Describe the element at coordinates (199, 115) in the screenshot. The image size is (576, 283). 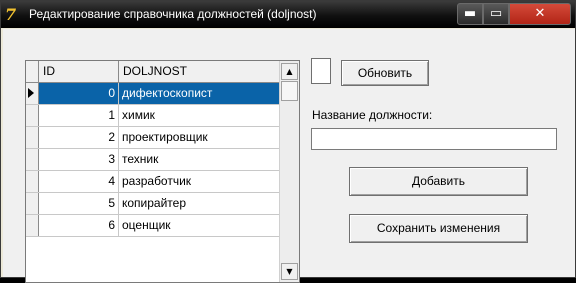
I see `cell-doljnost: химик` at that location.